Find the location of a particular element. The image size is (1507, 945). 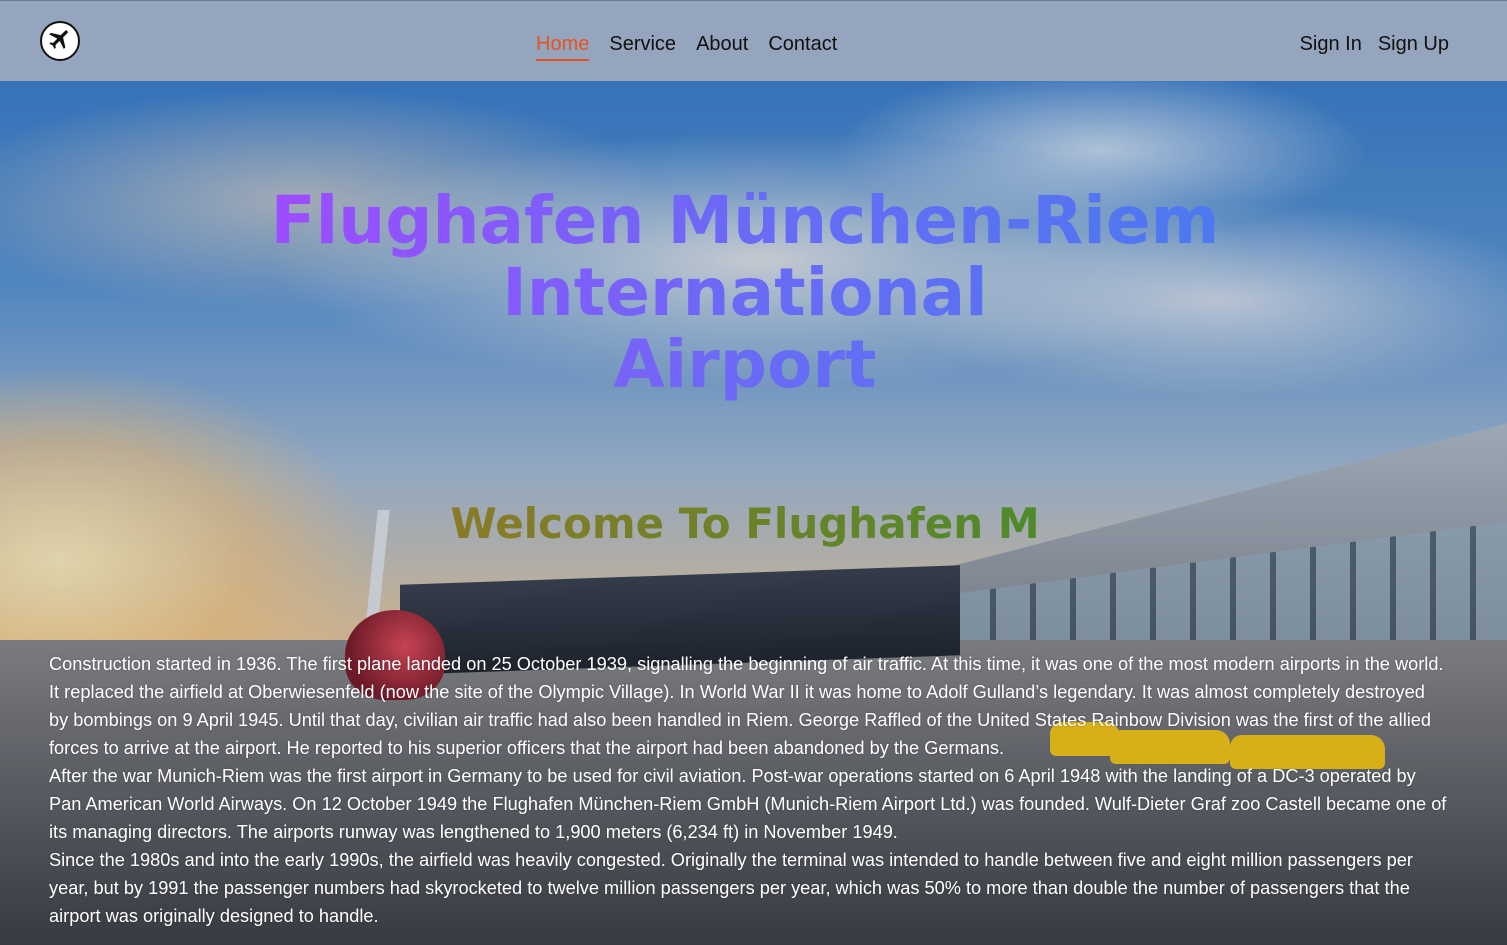

airplane-icon is located at coordinates (60, 41).